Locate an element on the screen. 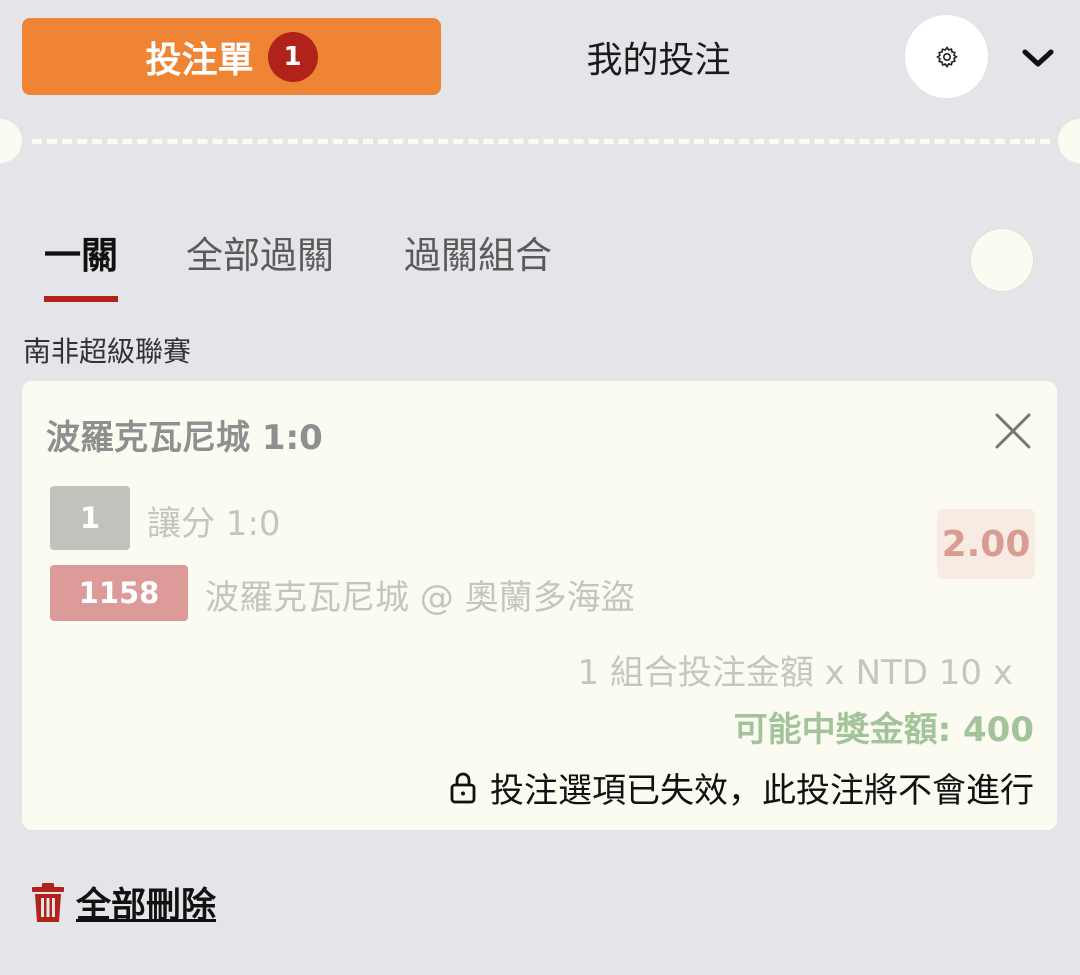  bet-expired-notice: 投注選項已失效，此投注將不會進行 is located at coordinates (741, 787).